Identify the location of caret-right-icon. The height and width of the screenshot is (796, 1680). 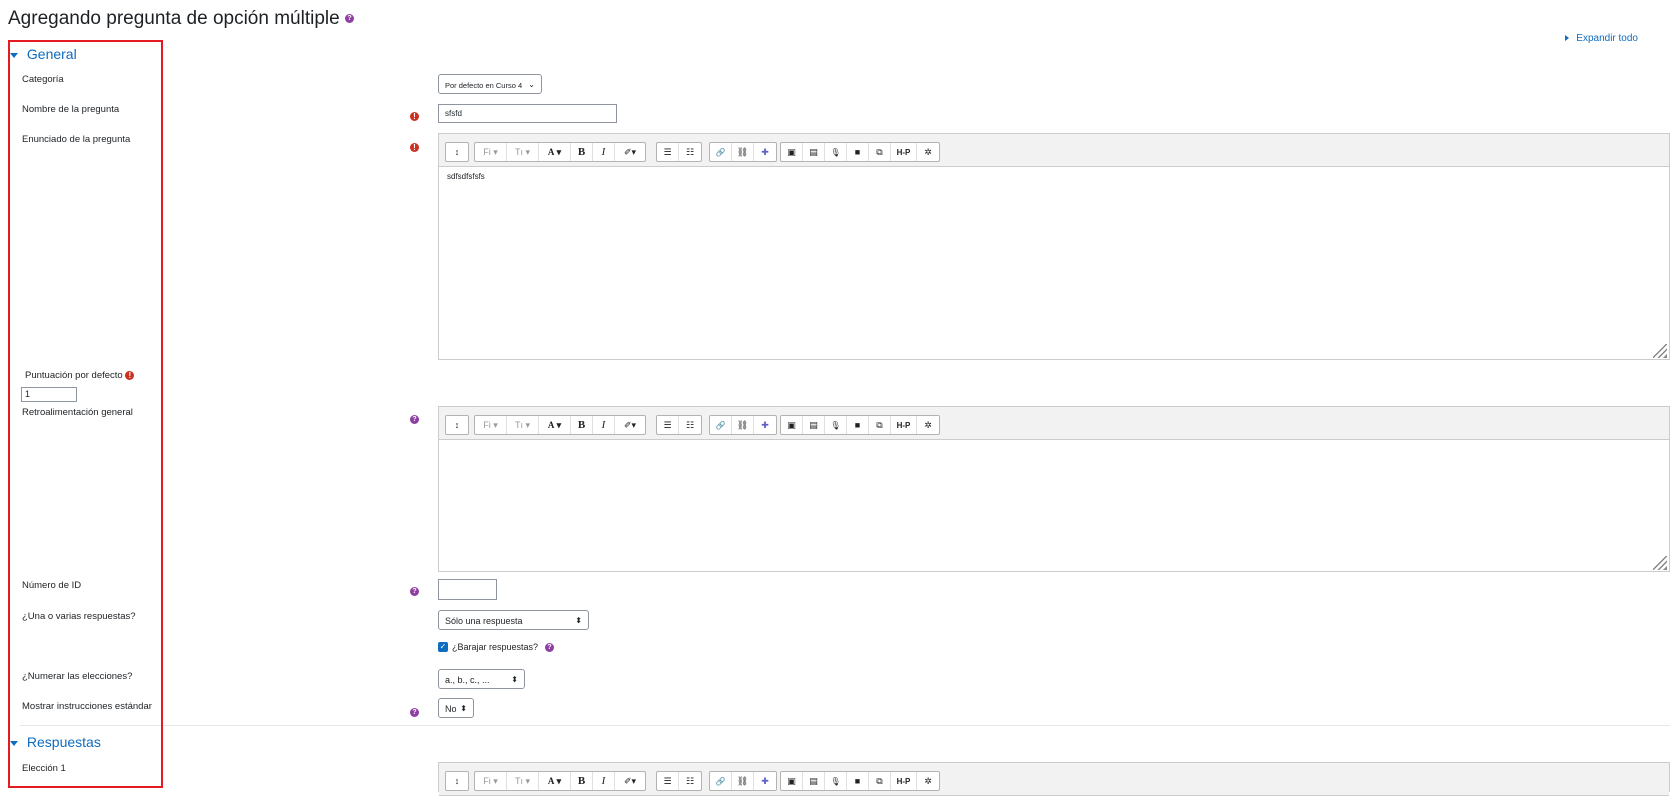
(1566, 38).